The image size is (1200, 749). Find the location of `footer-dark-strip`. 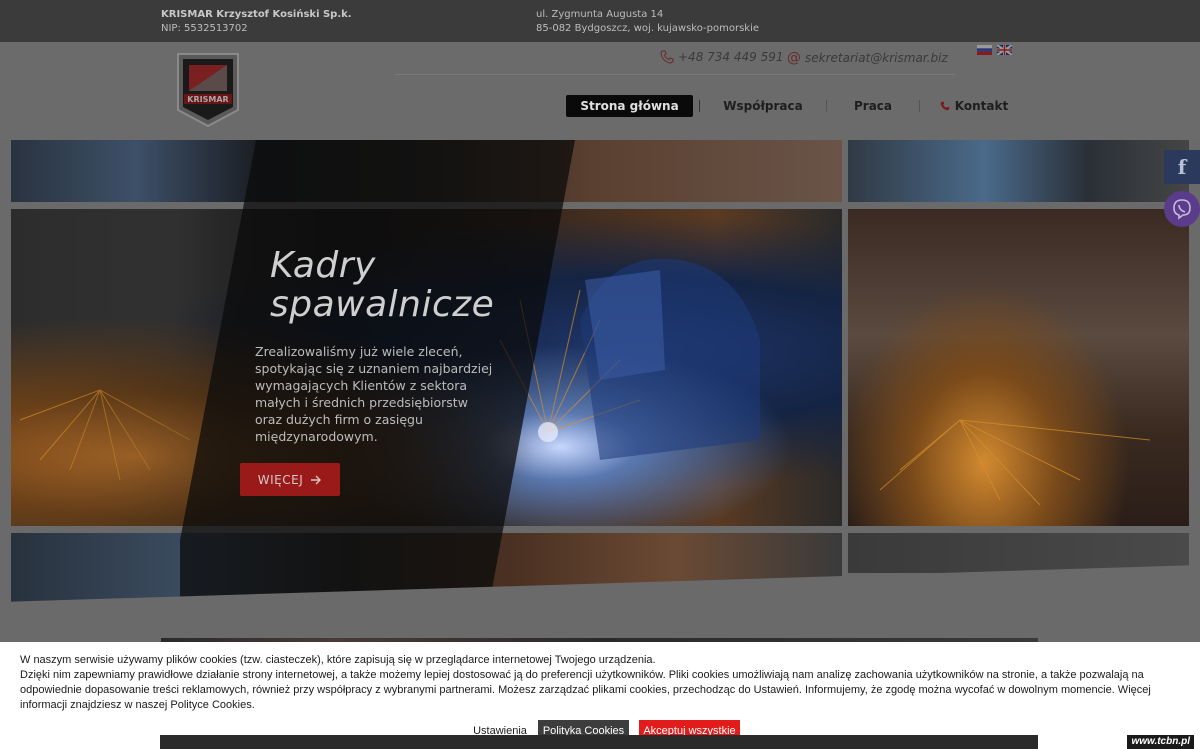

footer-dark-strip is located at coordinates (599, 742).